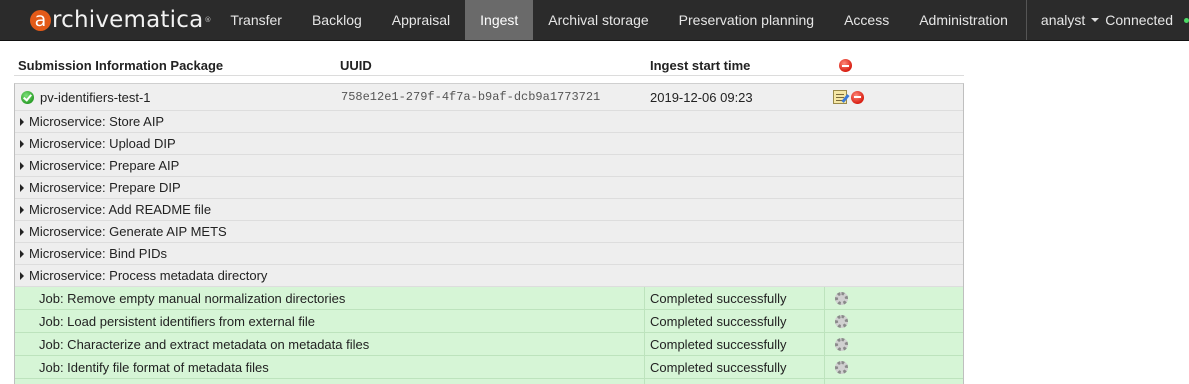 This screenshot has width=1189, height=384. I want to click on nav-preservation-planning: Preservation planning, so click(746, 20).